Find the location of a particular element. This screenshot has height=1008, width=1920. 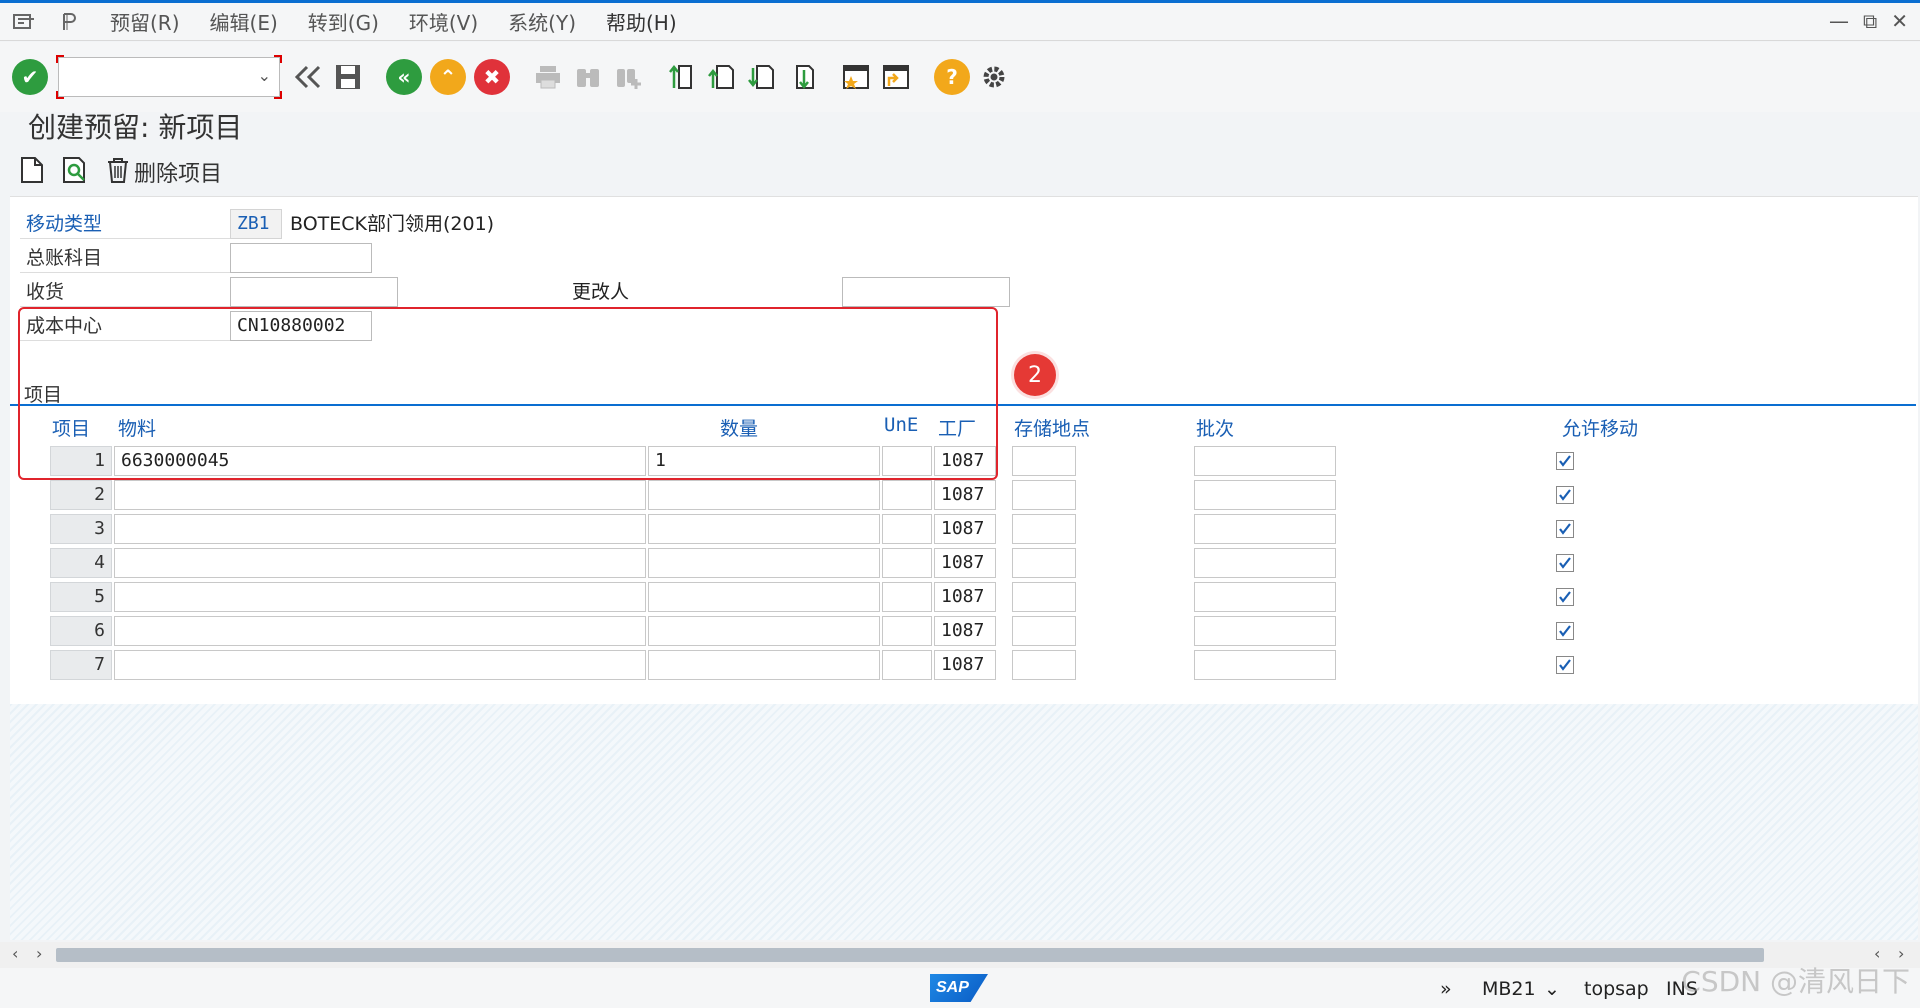

movement-type-label: 移动类型 is located at coordinates (130, 224).